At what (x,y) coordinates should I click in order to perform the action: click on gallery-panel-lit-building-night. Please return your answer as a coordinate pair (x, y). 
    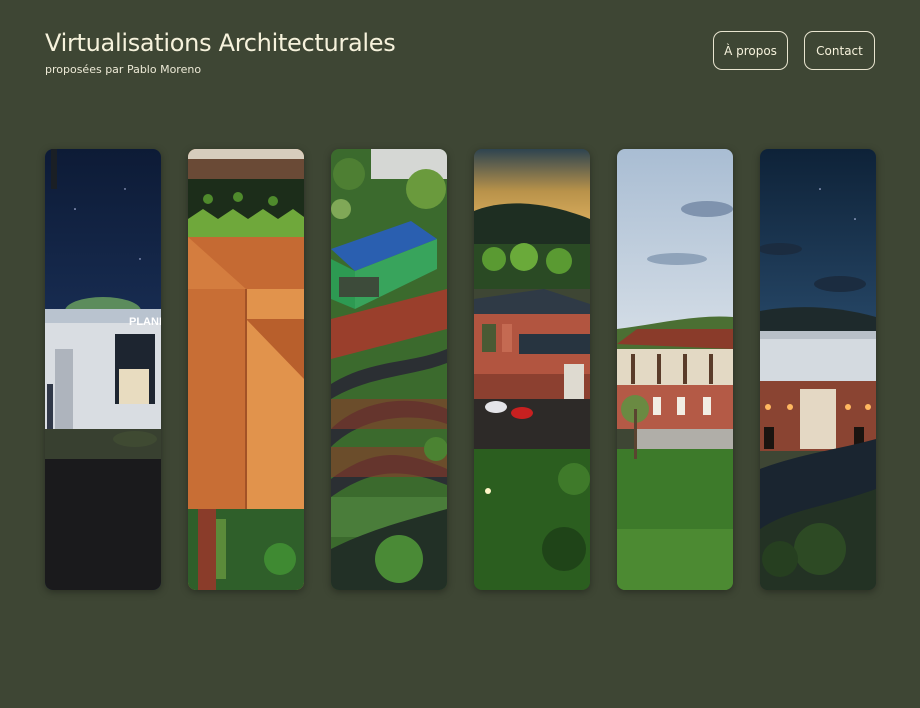
    Looking at the image, I should click on (818, 369).